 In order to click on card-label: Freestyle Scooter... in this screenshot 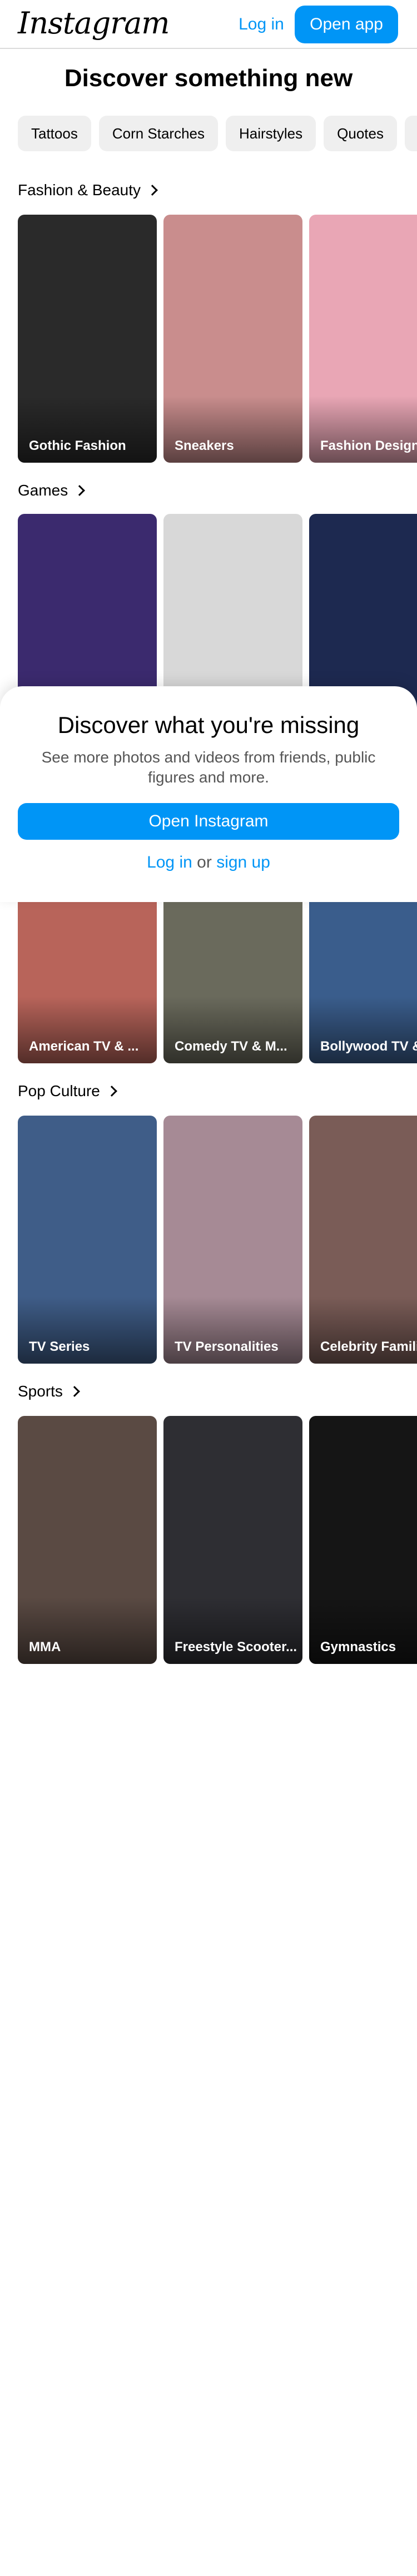, I will do `click(236, 1646)`.